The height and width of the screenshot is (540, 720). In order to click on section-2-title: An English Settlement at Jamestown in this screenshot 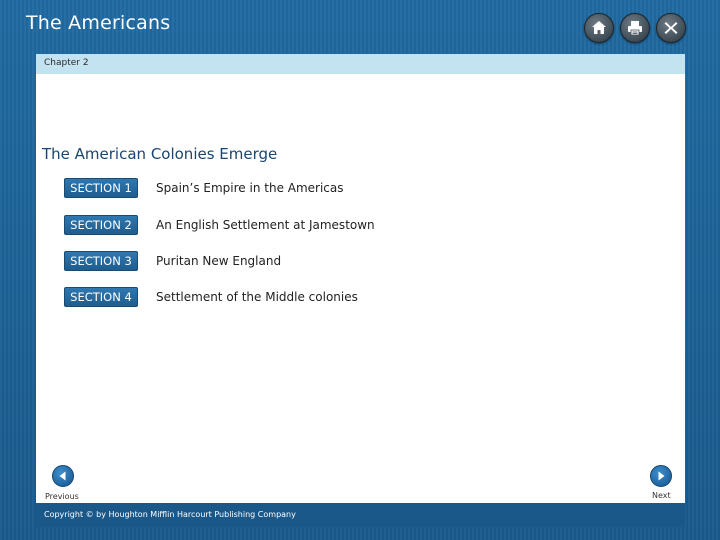, I will do `click(265, 225)`.